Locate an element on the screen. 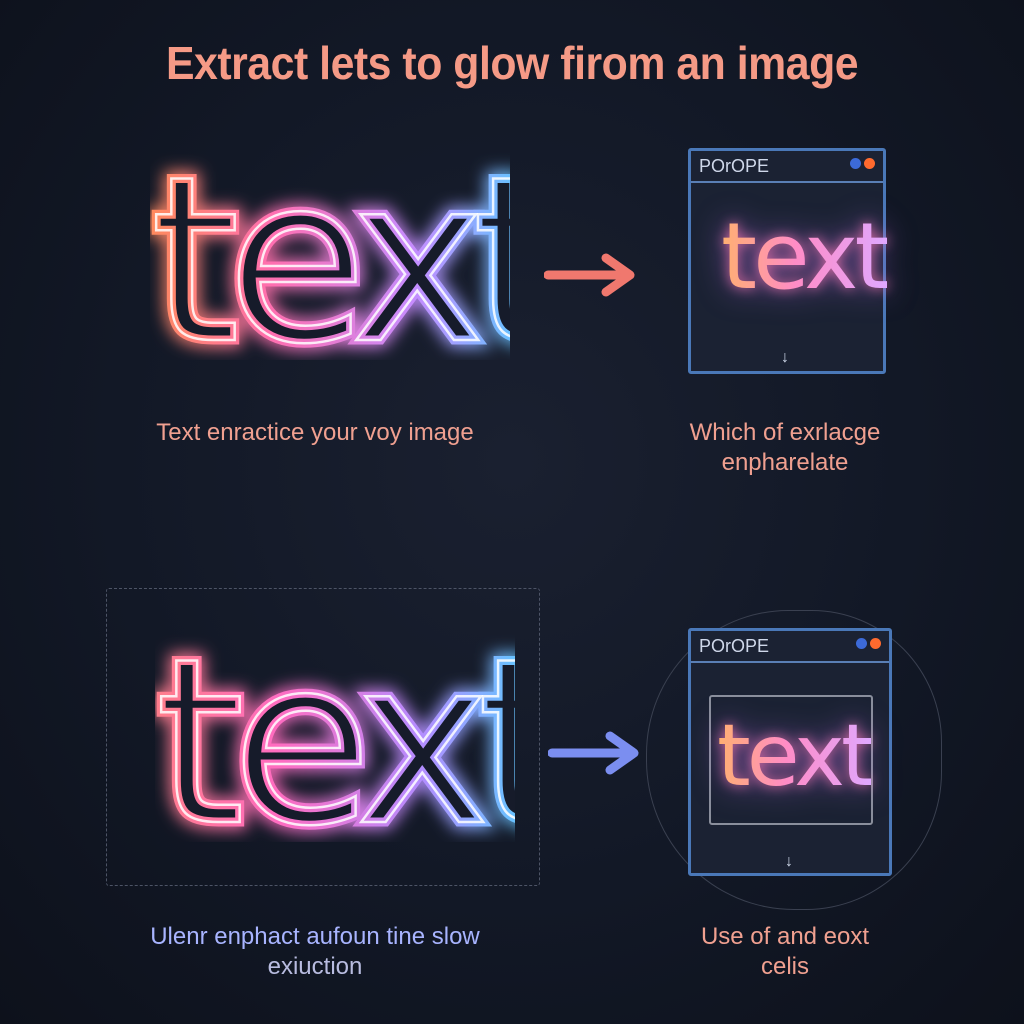 This screenshot has height=1024, width=1024. caption-top-right: Which of exrlacge enpharelate is located at coordinates (785, 448).